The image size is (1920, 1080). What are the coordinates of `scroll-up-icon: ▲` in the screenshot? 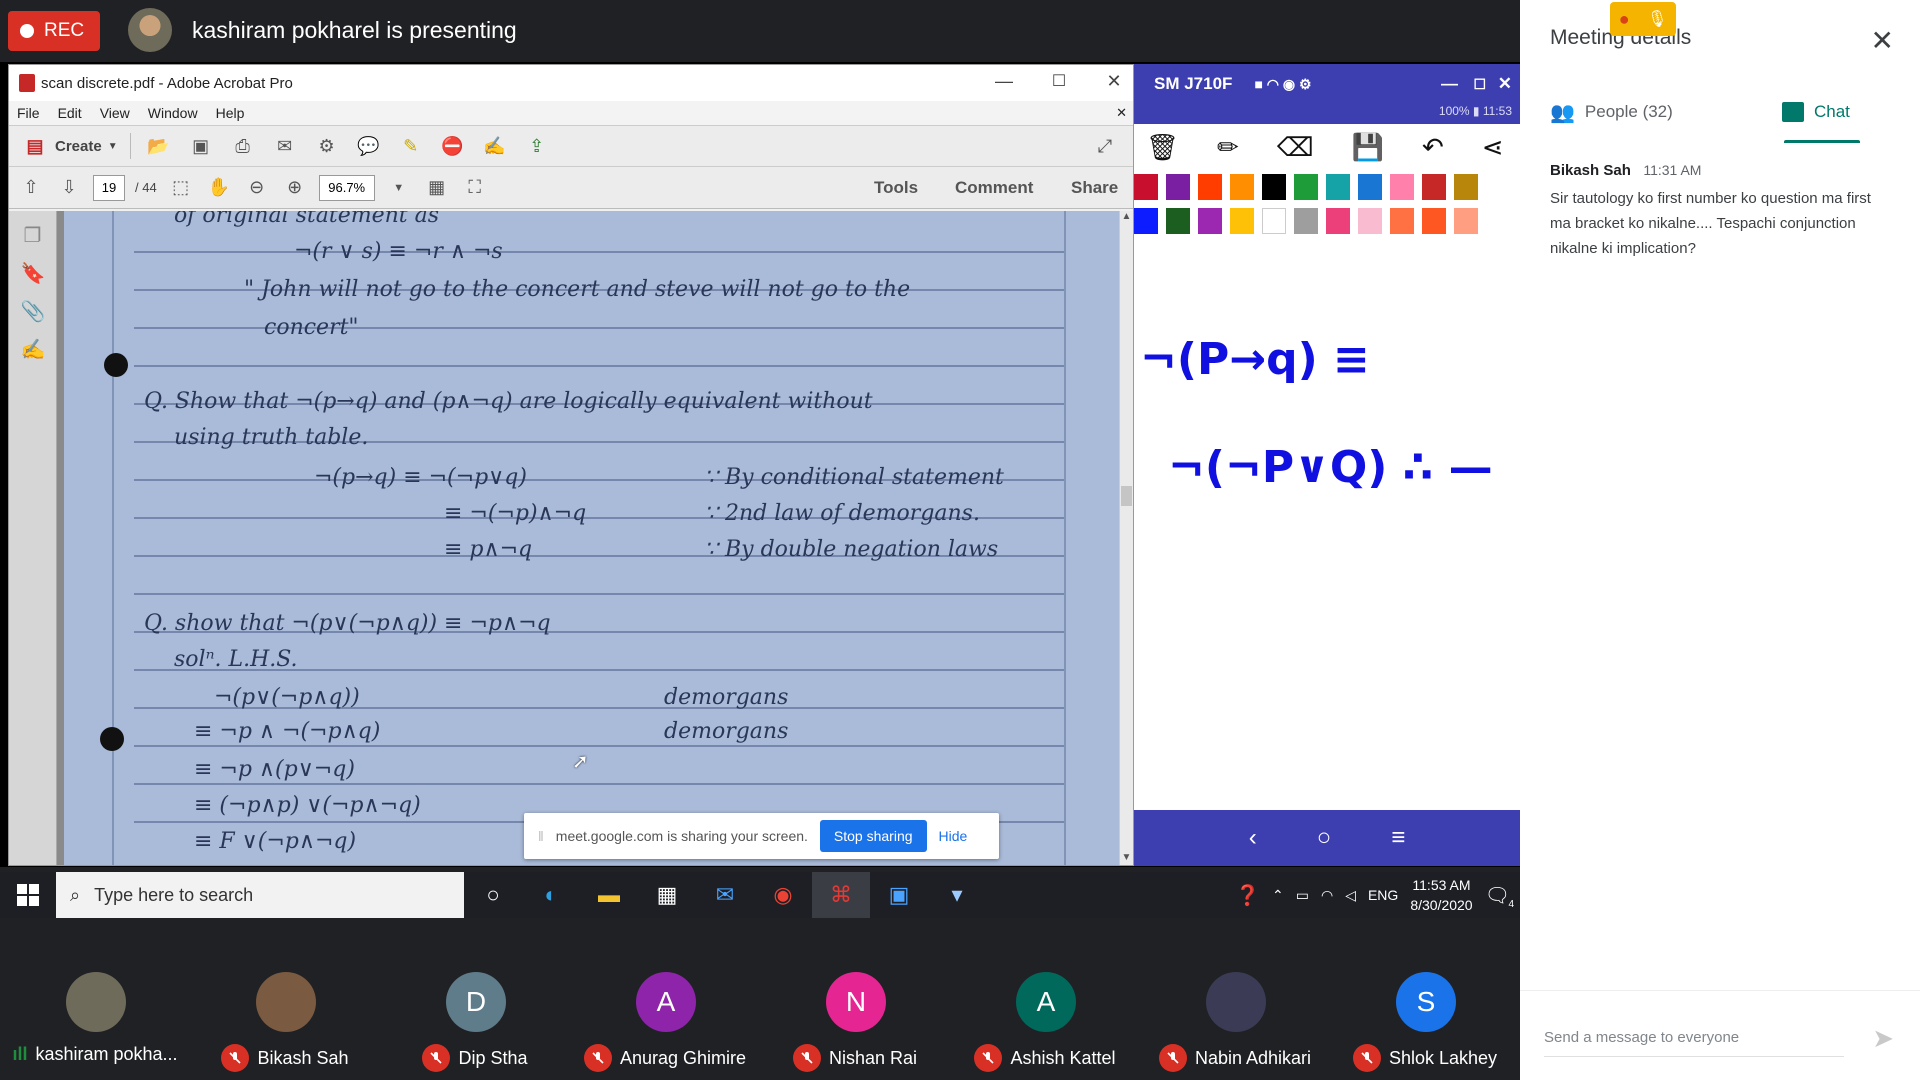 It's located at (1126, 216).